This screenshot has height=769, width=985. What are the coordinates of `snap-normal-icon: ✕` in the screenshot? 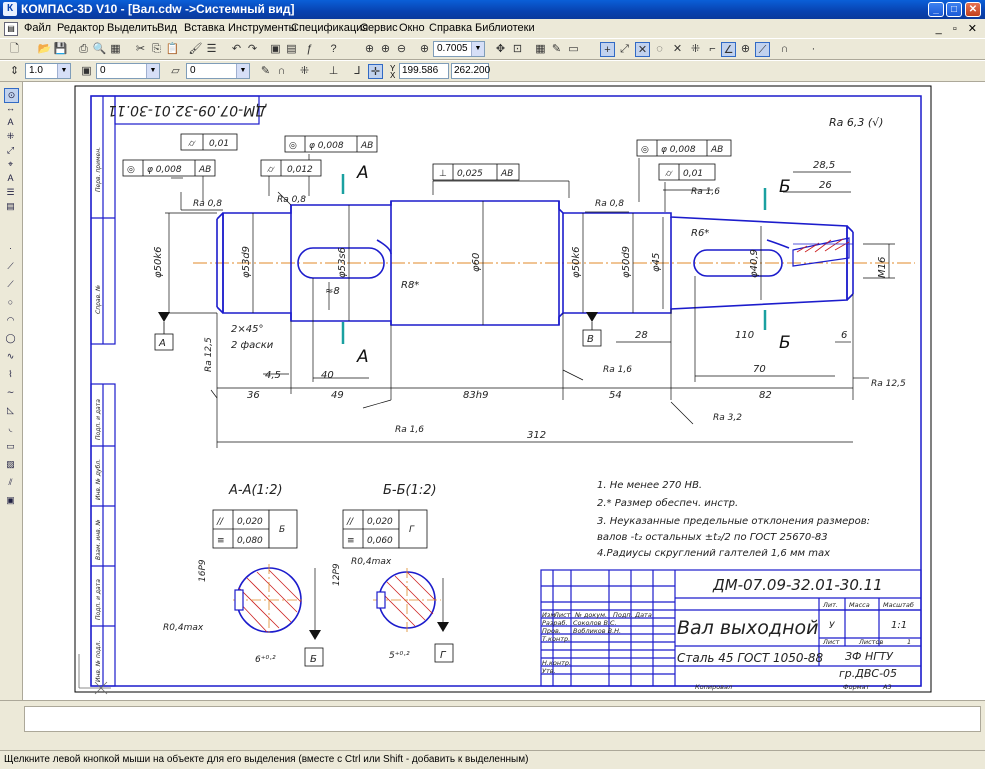 It's located at (677, 49).